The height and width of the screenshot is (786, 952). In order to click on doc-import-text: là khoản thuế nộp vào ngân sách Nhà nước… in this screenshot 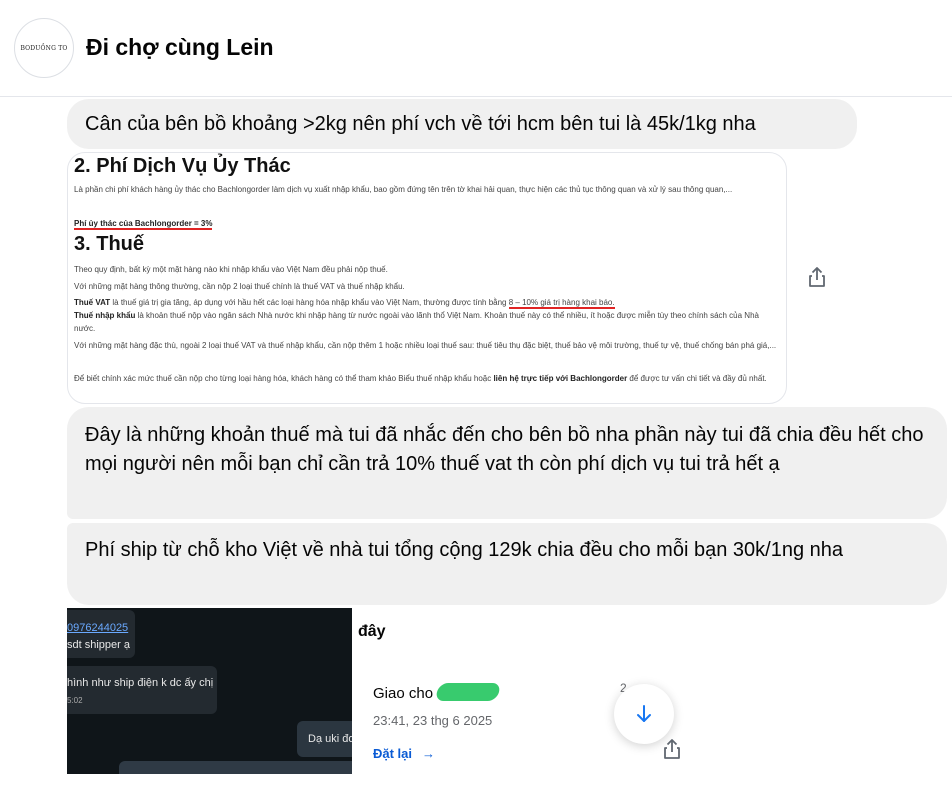, I will do `click(416, 322)`.